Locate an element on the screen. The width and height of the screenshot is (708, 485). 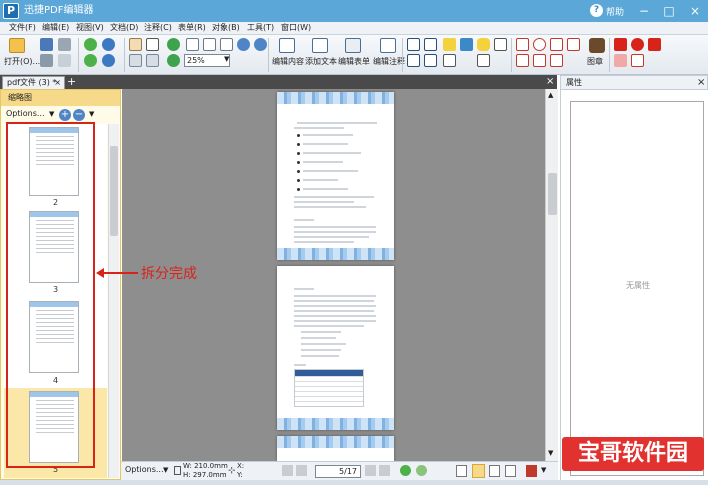
back-icon is located at coordinates (90, 44).